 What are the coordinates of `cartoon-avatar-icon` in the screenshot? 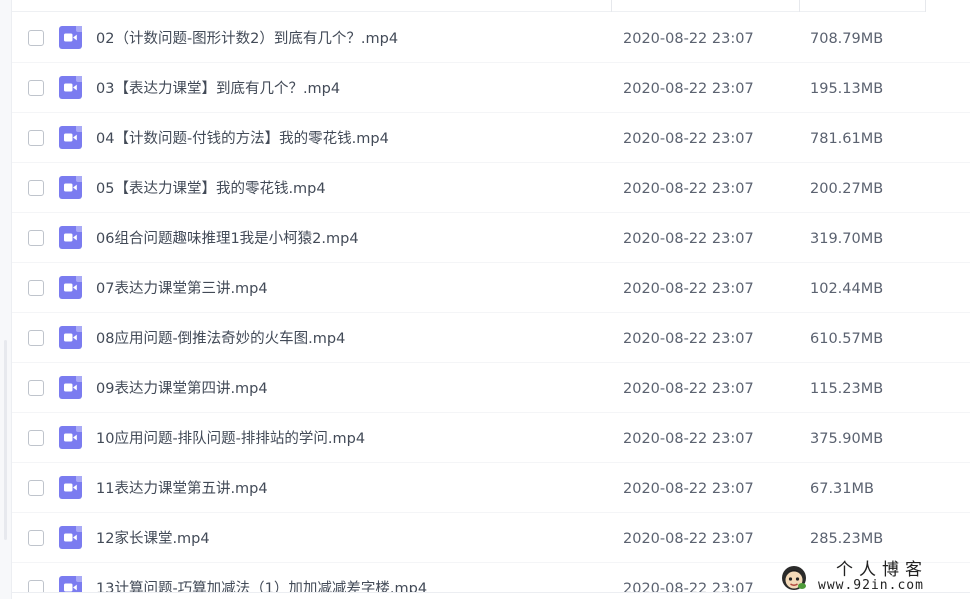 It's located at (794, 578).